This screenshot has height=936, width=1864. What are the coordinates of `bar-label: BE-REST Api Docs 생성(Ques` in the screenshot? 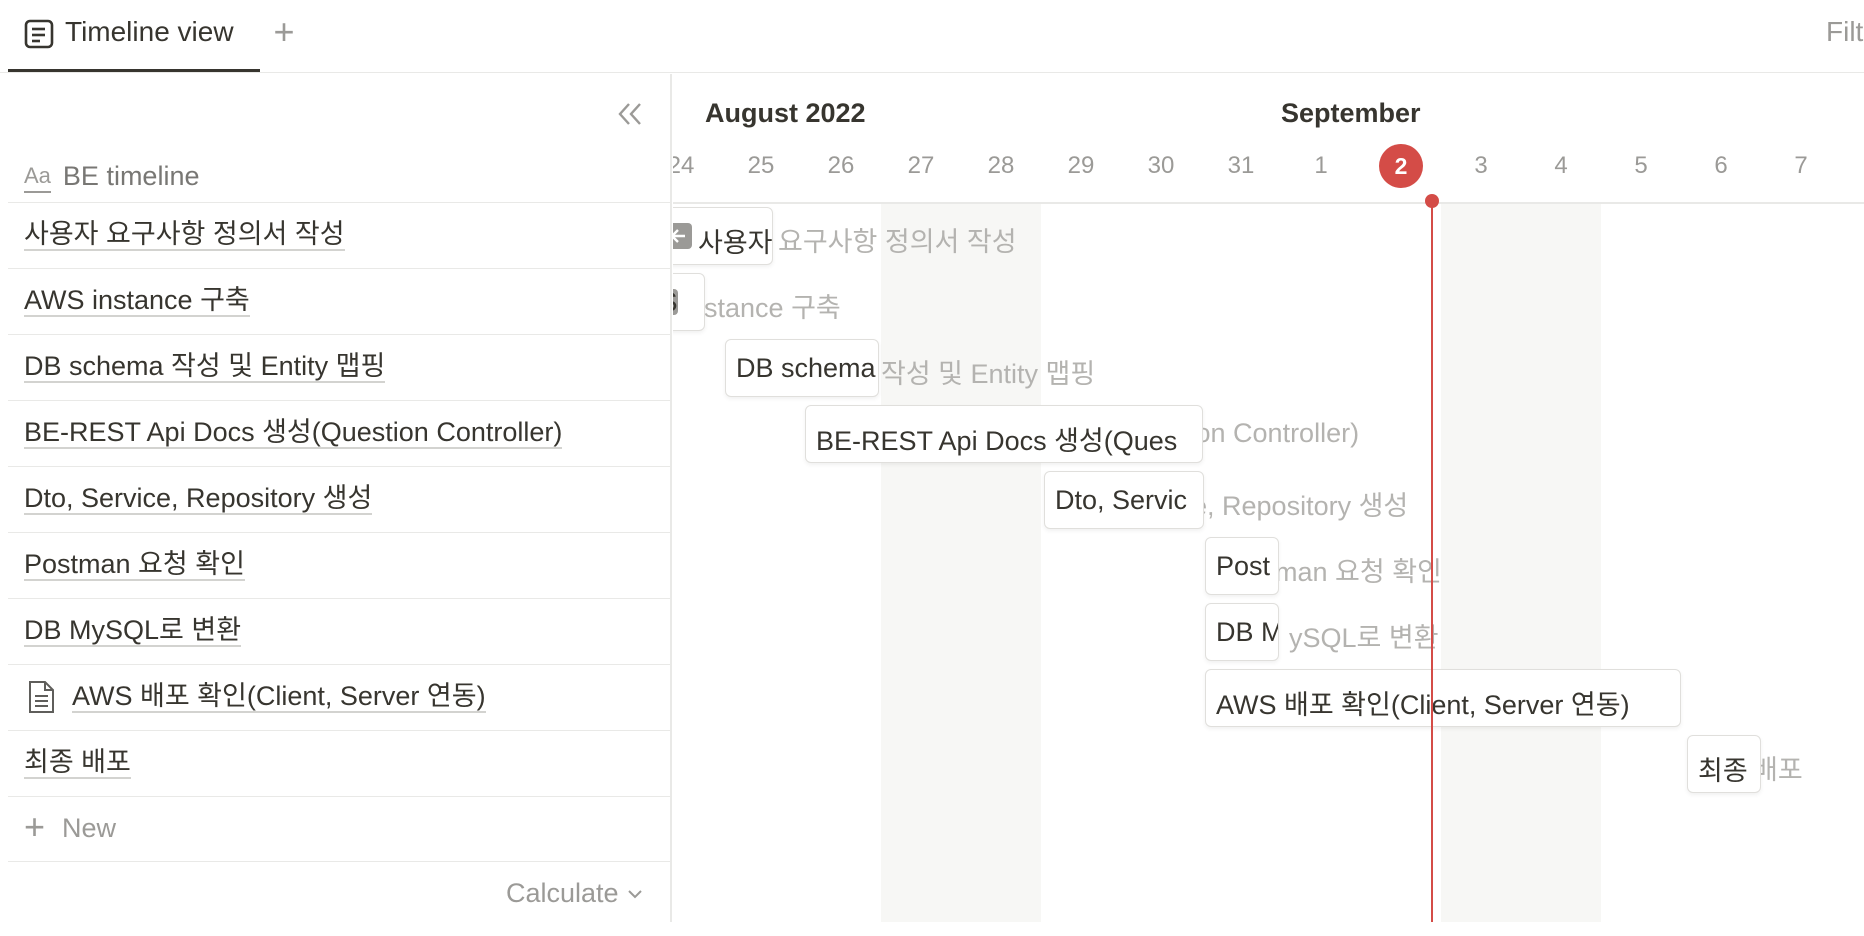 It's located at (997, 441).